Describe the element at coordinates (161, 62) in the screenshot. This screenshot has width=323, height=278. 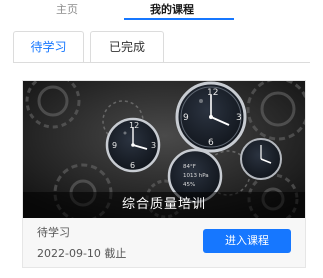
I see `tabs-divider` at that location.